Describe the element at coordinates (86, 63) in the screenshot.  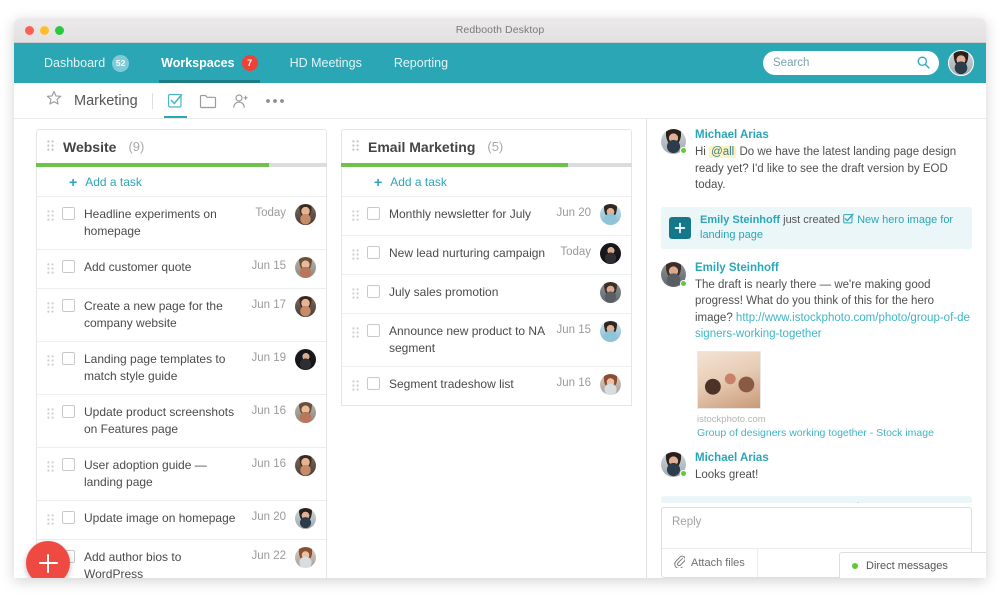
I see `nav-item-dashboard: Dashboard 52` at that location.